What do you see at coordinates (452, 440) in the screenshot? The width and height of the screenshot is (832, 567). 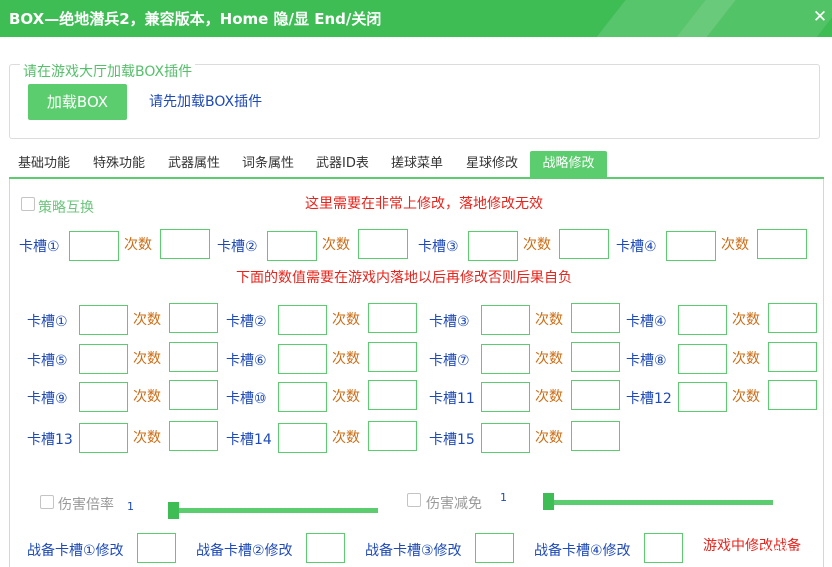 I see `slot-label: 卡槽15` at bounding box center [452, 440].